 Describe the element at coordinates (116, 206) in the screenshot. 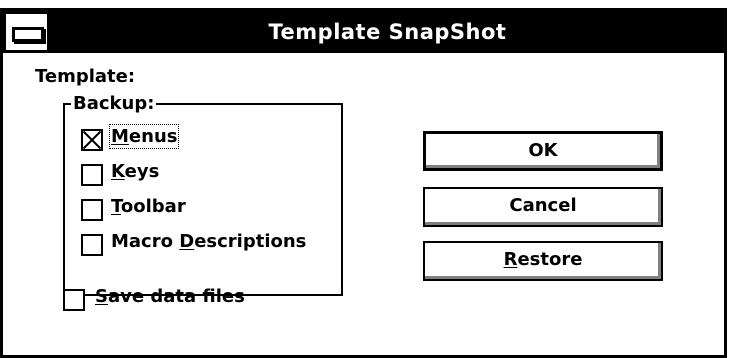

I see `toolbar-label-accel: T` at that location.